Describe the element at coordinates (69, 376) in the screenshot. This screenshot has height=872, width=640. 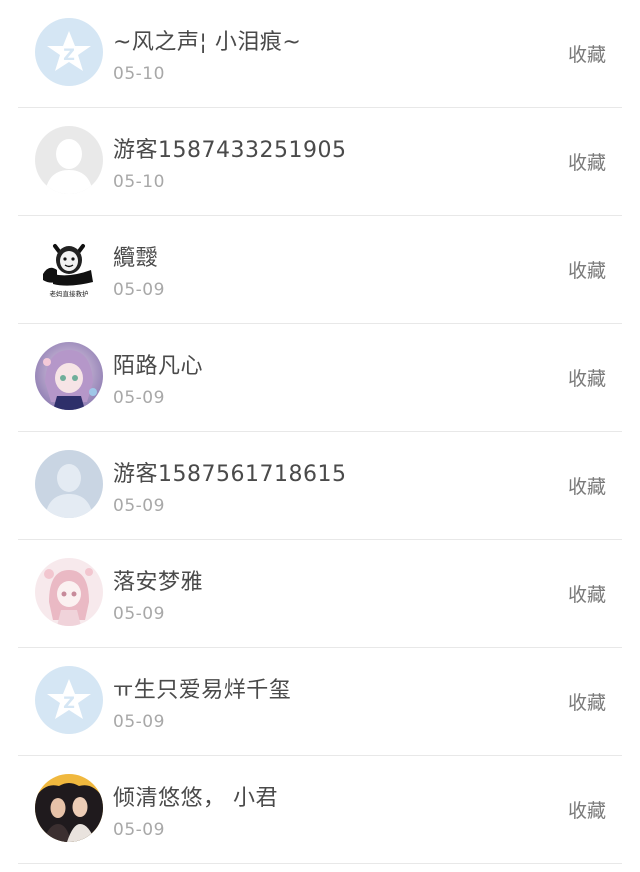
I see `anime-girl-avatar` at that location.